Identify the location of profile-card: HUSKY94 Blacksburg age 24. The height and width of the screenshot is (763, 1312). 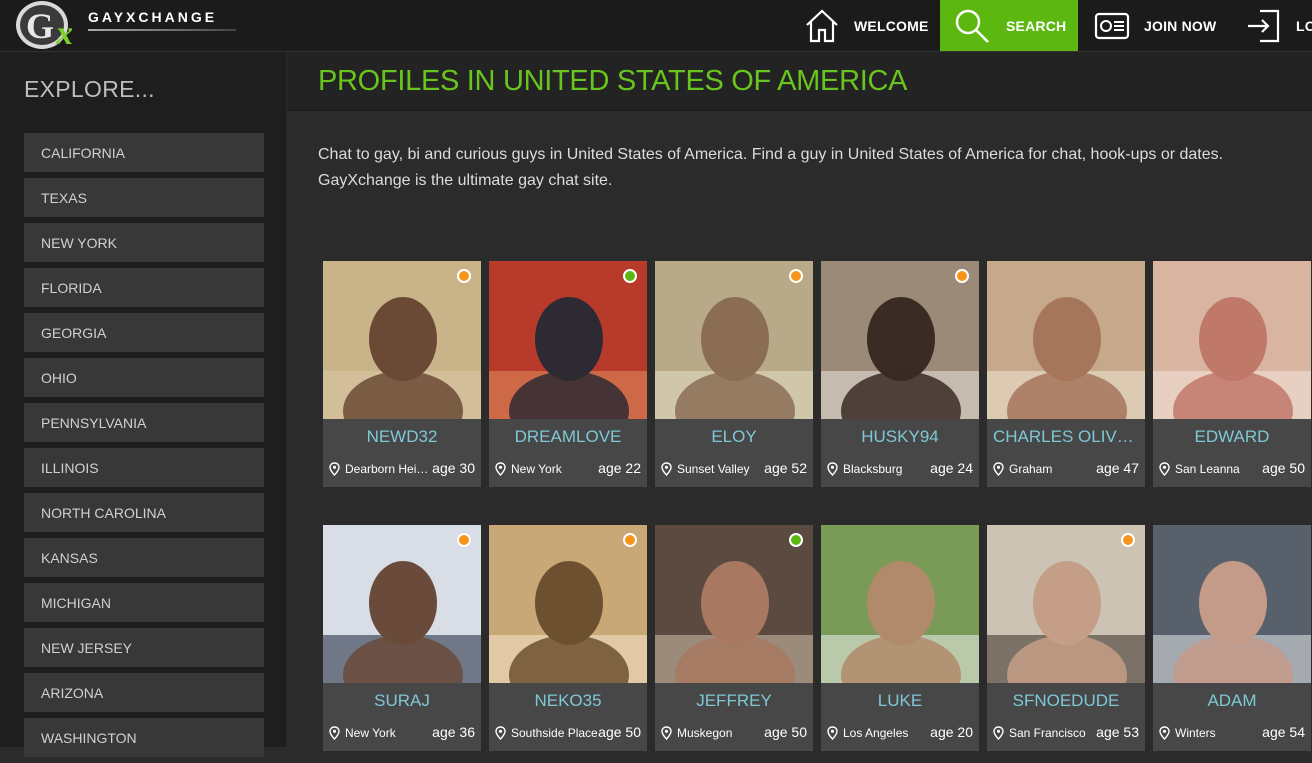
(900, 374).